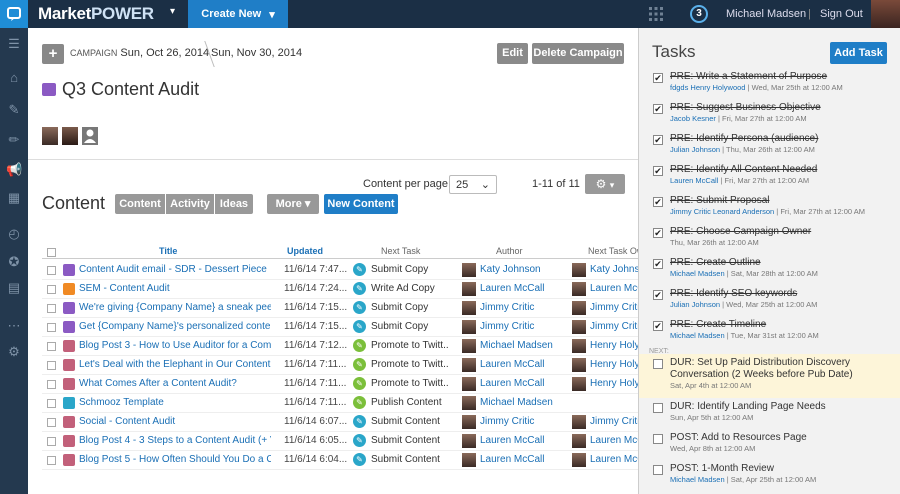 This screenshot has height=494, width=900. What do you see at coordinates (14, 262) in the screenshot?
I see `star-icon: ✪` at bounding box center [14, 262].